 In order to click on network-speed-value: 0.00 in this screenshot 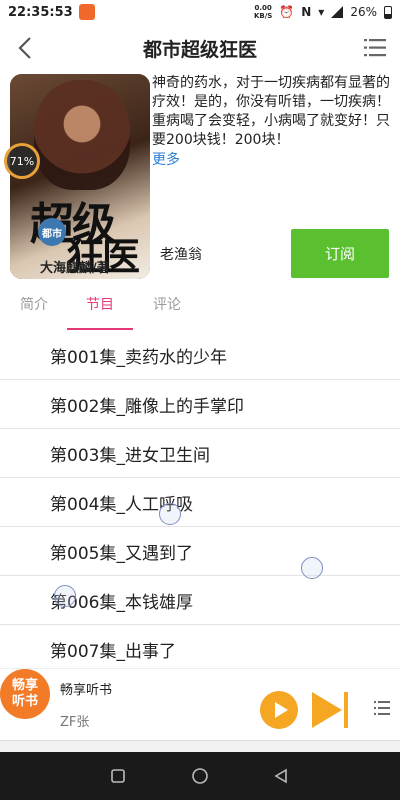, I will do `click(263, 8)`.